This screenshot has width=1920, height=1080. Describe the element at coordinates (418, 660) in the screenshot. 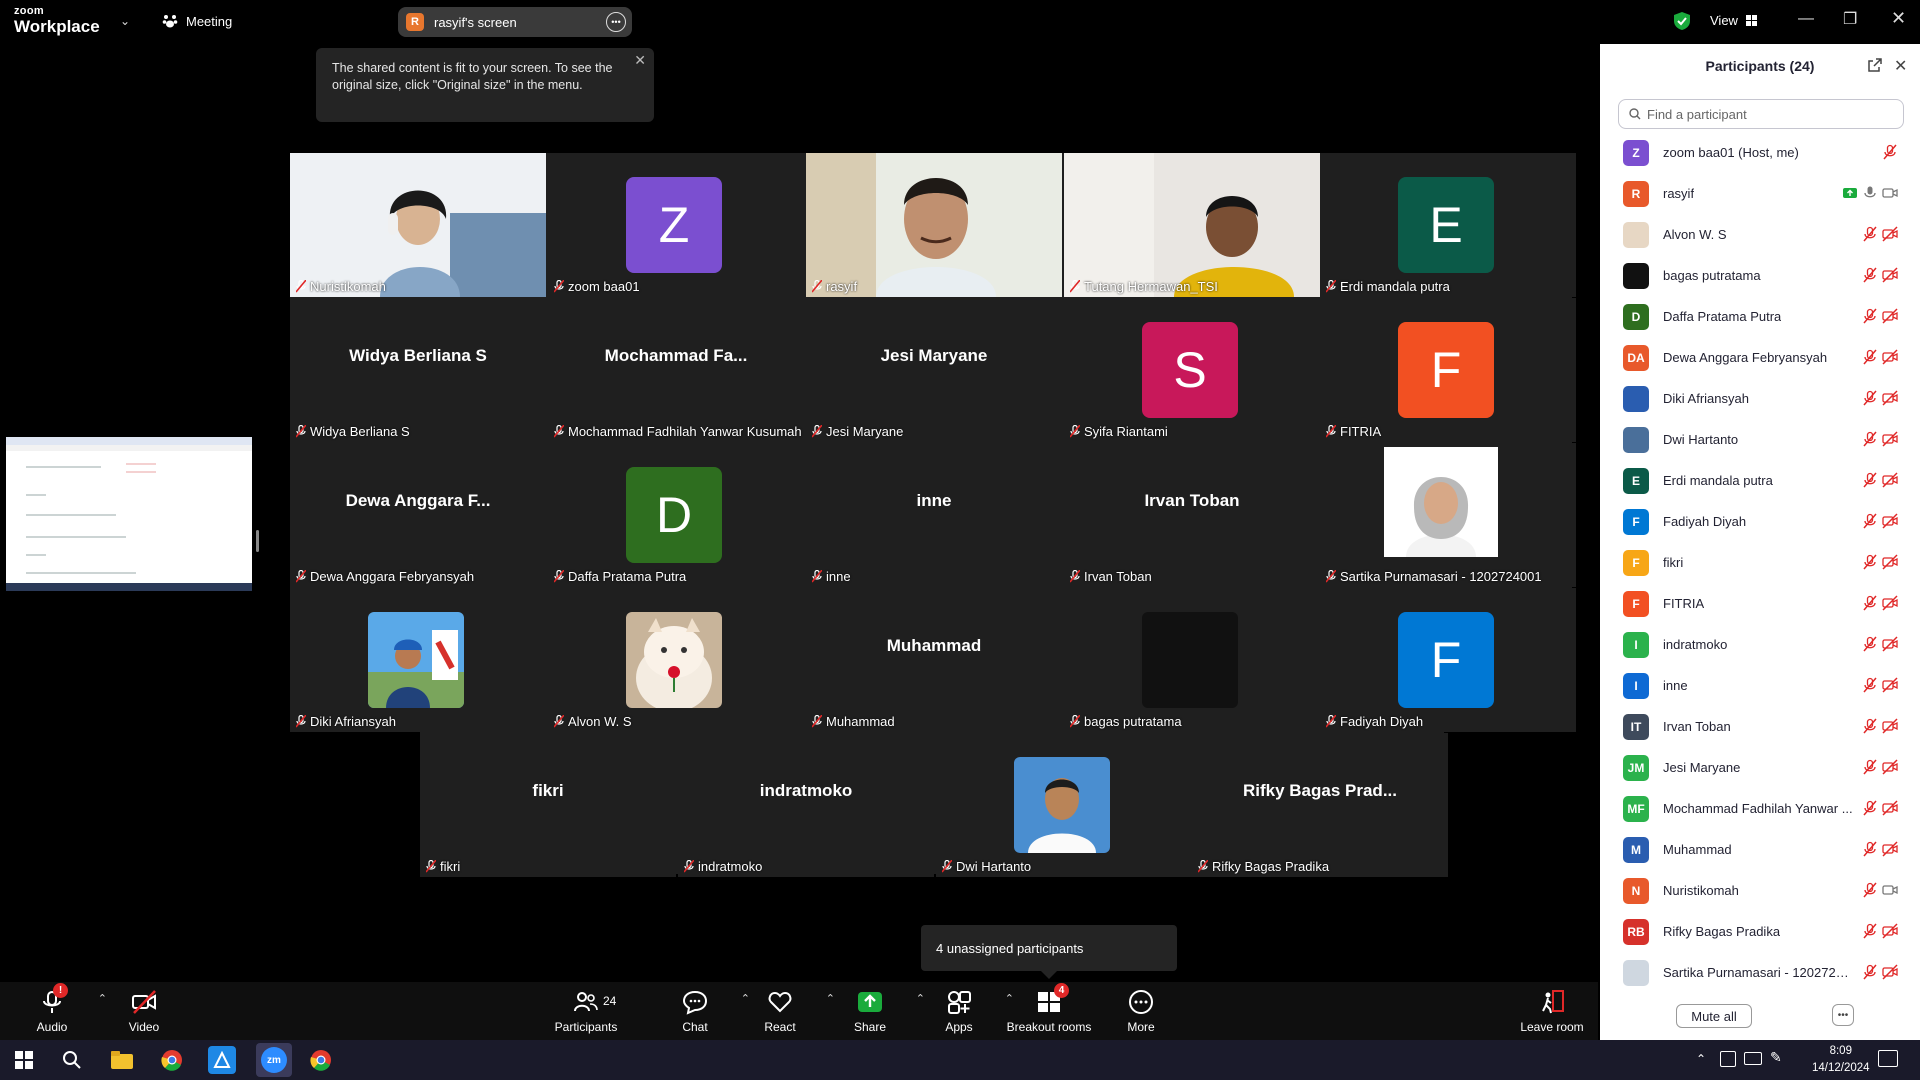

I see `participant-tile: Diki Afriansyah` at that location.